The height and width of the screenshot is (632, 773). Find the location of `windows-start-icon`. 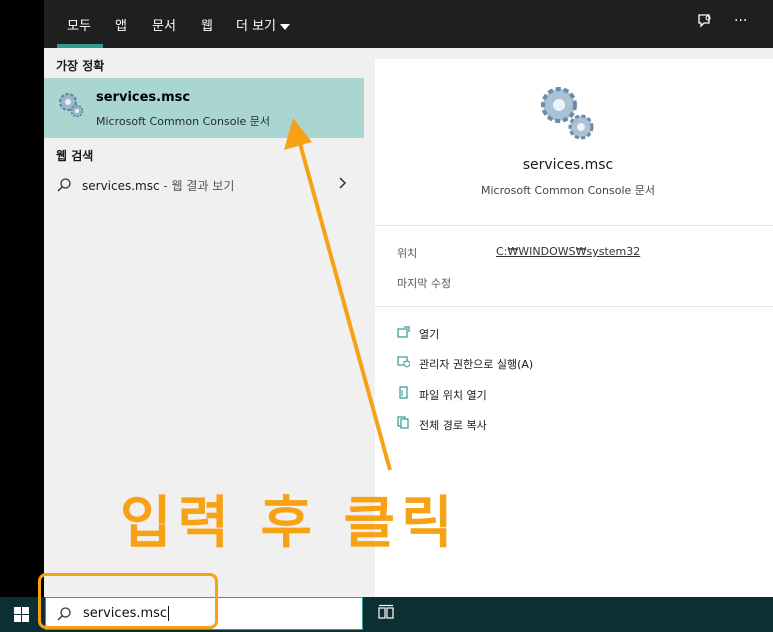

windows-start-icon is located at coordinates (21, 616).